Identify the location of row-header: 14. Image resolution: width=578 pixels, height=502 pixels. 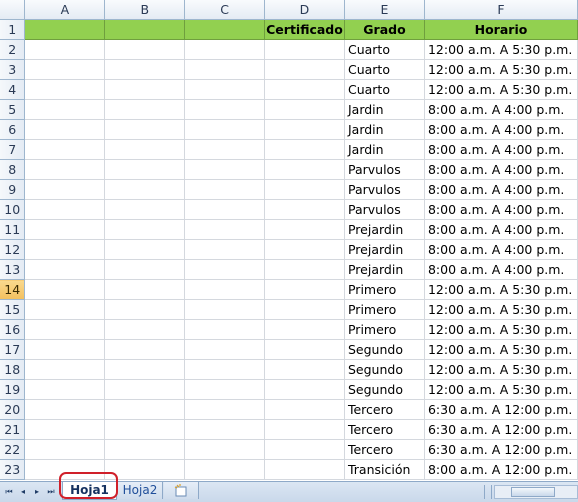
(13, 289).